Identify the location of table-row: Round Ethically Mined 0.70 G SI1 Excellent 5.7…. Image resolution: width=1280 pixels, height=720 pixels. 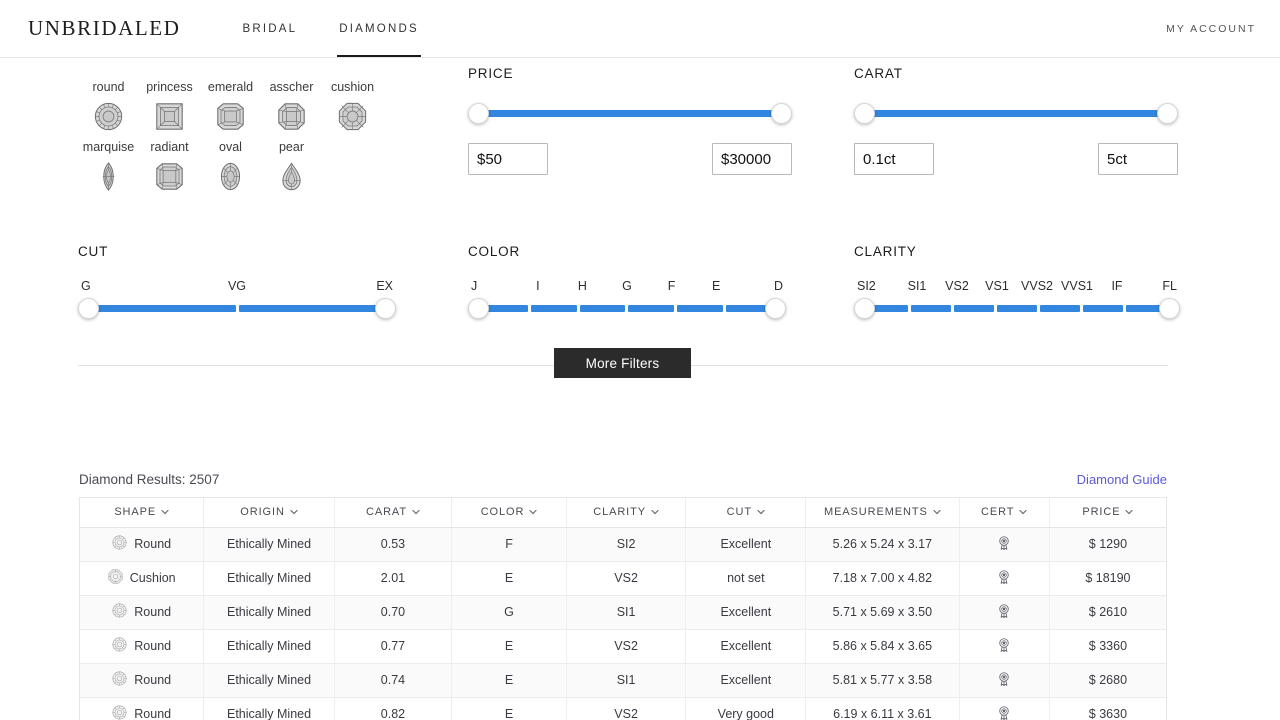
(623, 612).